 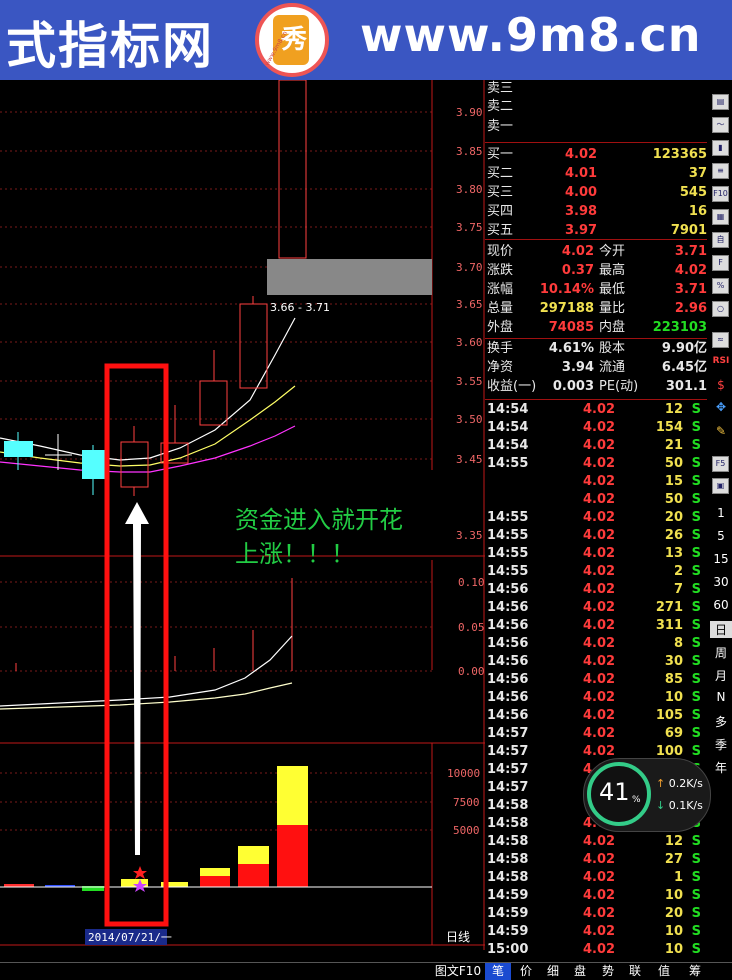 What do you see at coordinates (577, 367) in the screenshot?
I see `stat-value: 3.94` at bounding box center [577, 367].